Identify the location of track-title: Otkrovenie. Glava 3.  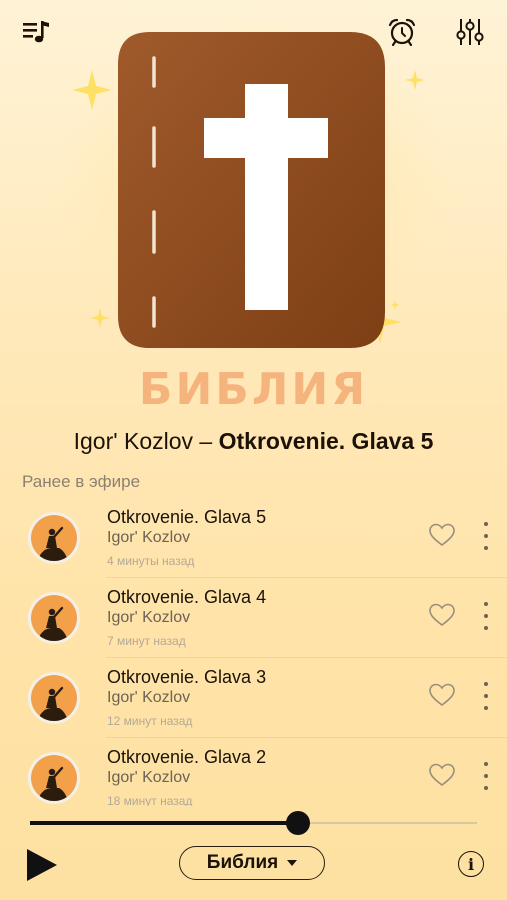
(187, 677).